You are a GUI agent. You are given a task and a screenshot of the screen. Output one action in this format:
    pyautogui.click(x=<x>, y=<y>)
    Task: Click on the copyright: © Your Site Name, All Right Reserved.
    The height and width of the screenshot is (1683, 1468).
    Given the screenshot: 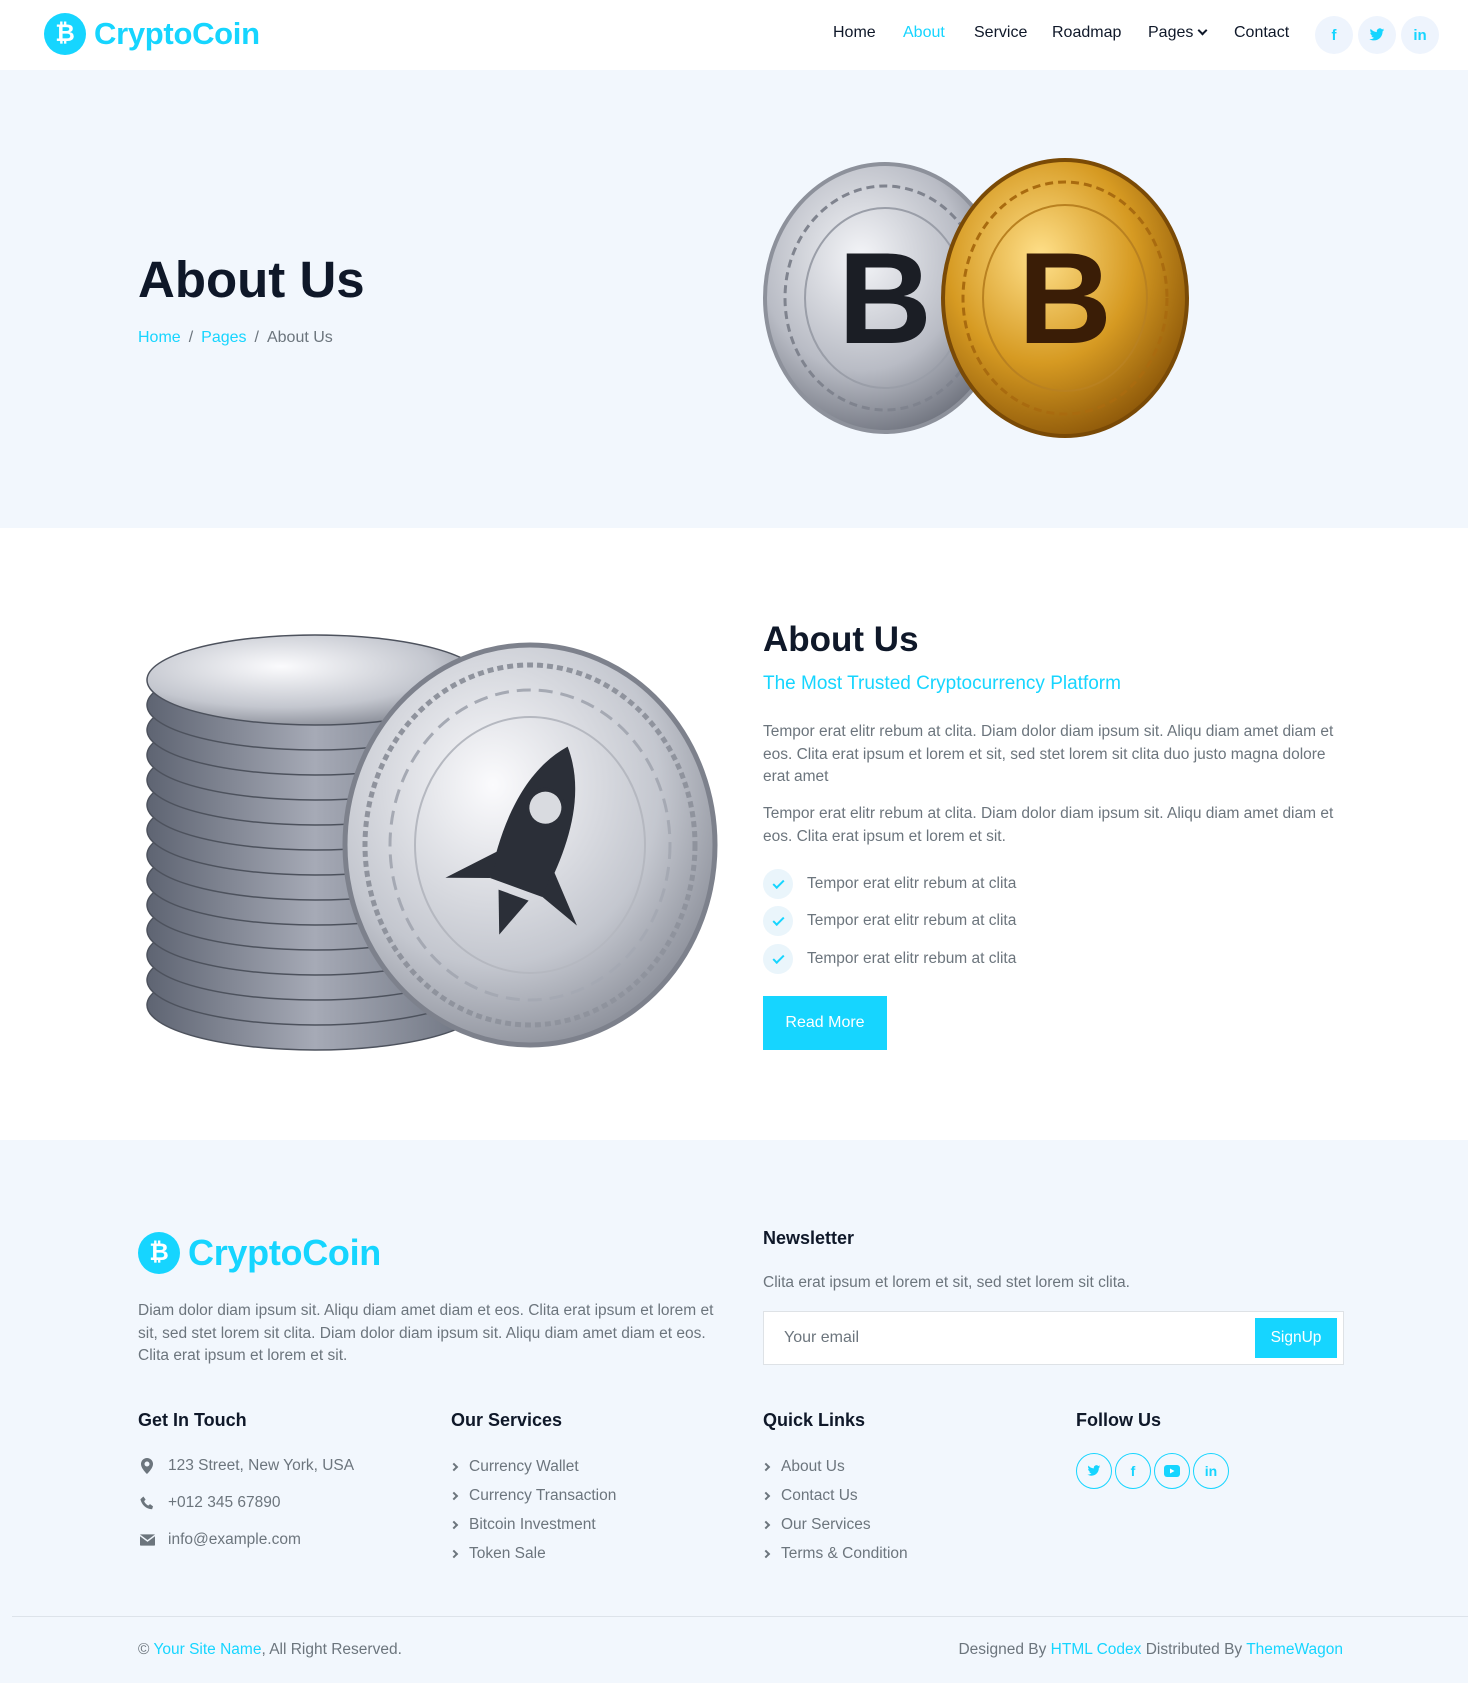 What is the action you would take?
    pyautogui.click(x=270, y=1650)
    